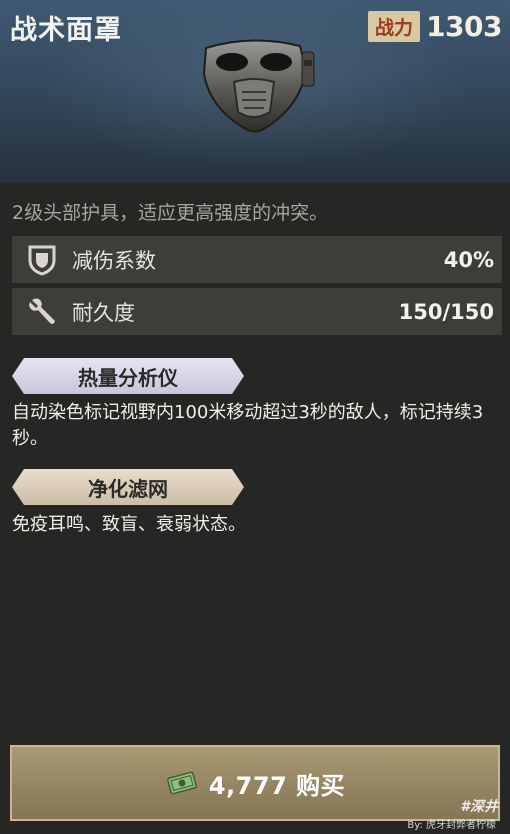 Image resolution: width=510 pixels, height=834 pixels. I want to click on item-description: 2级头部护具，适应更高强度的冲突。, so click(170, 213).